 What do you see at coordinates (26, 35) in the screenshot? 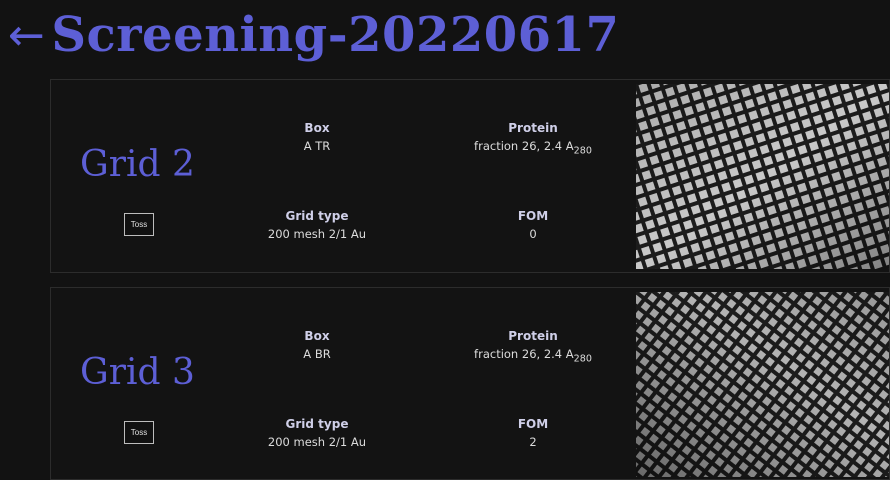
I see `back-arrow-icon: ←` at bounding box center [26, 35].